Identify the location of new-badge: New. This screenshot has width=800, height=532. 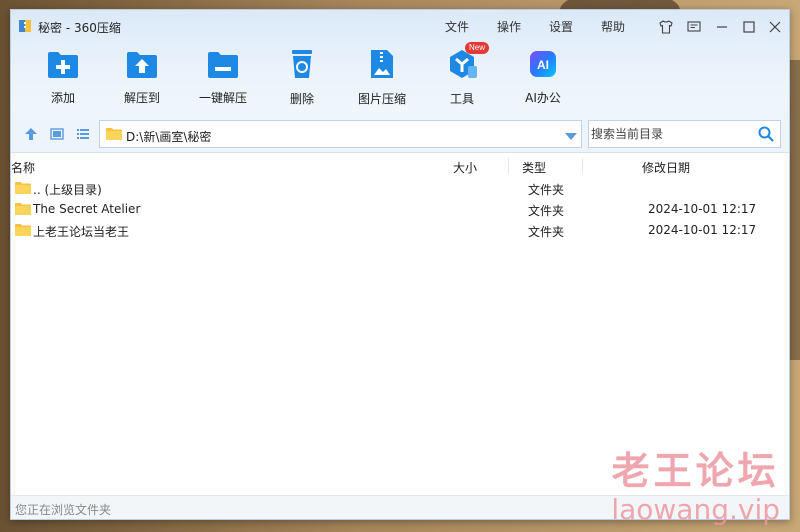
(477, 48).